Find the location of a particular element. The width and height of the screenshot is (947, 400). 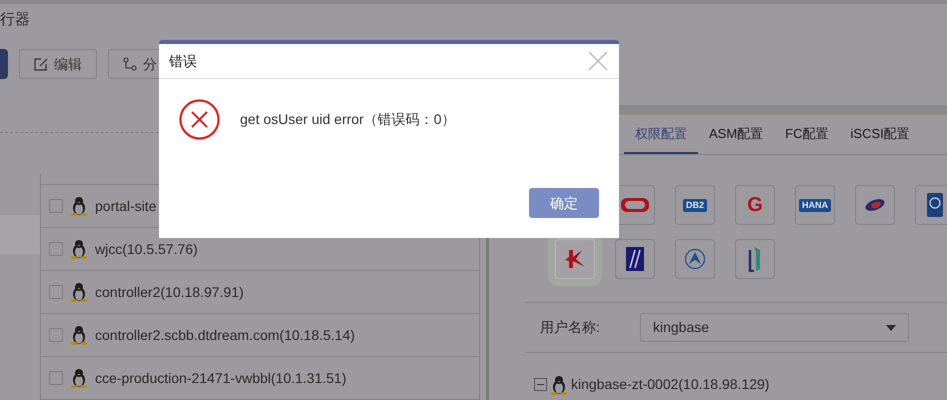

logo-badge-icon: HANA is located at coordinates (815, 205).